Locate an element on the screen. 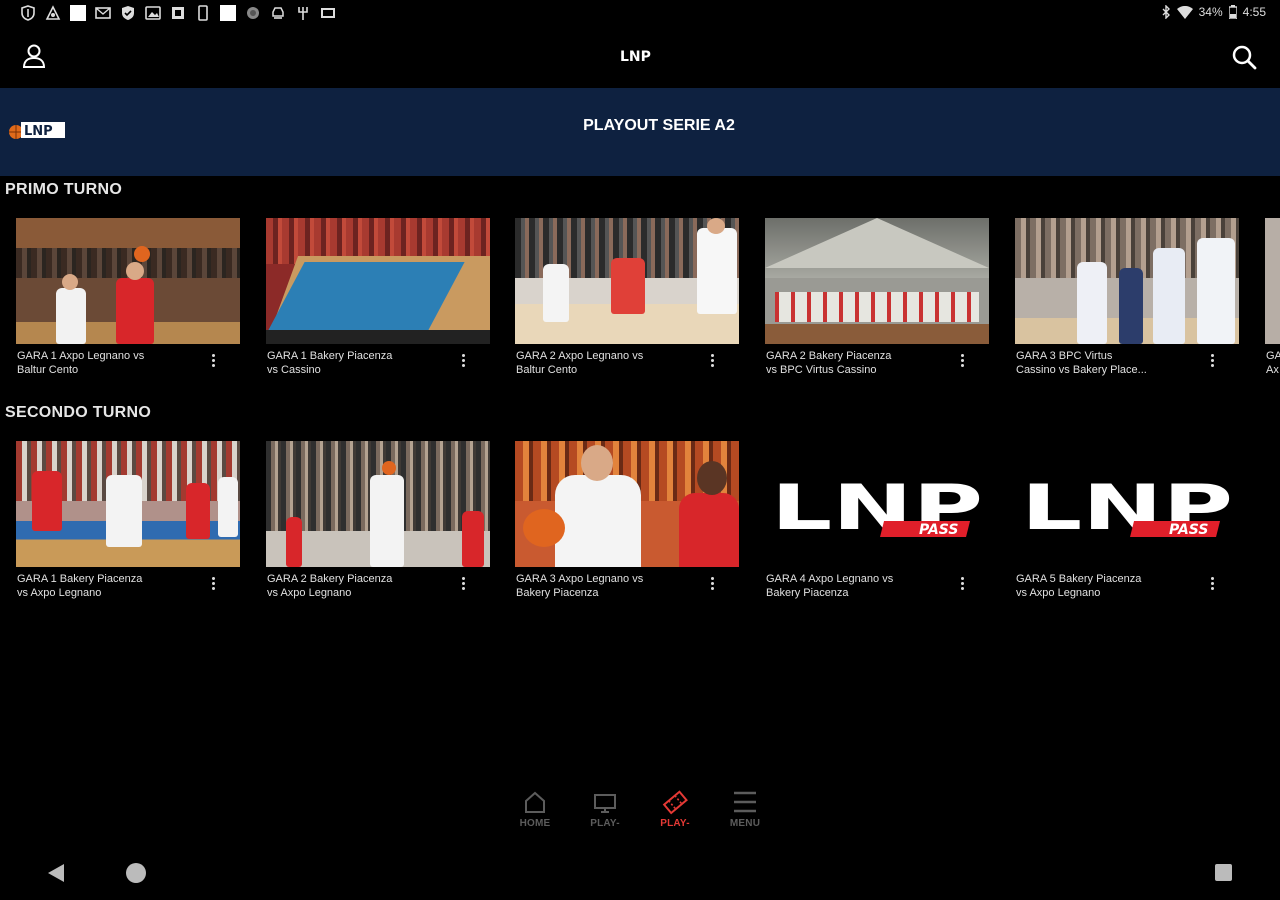 This screenshot has width=1280, height=900. status-right: 34% 4:55 is located at coordinates (1213, 12).